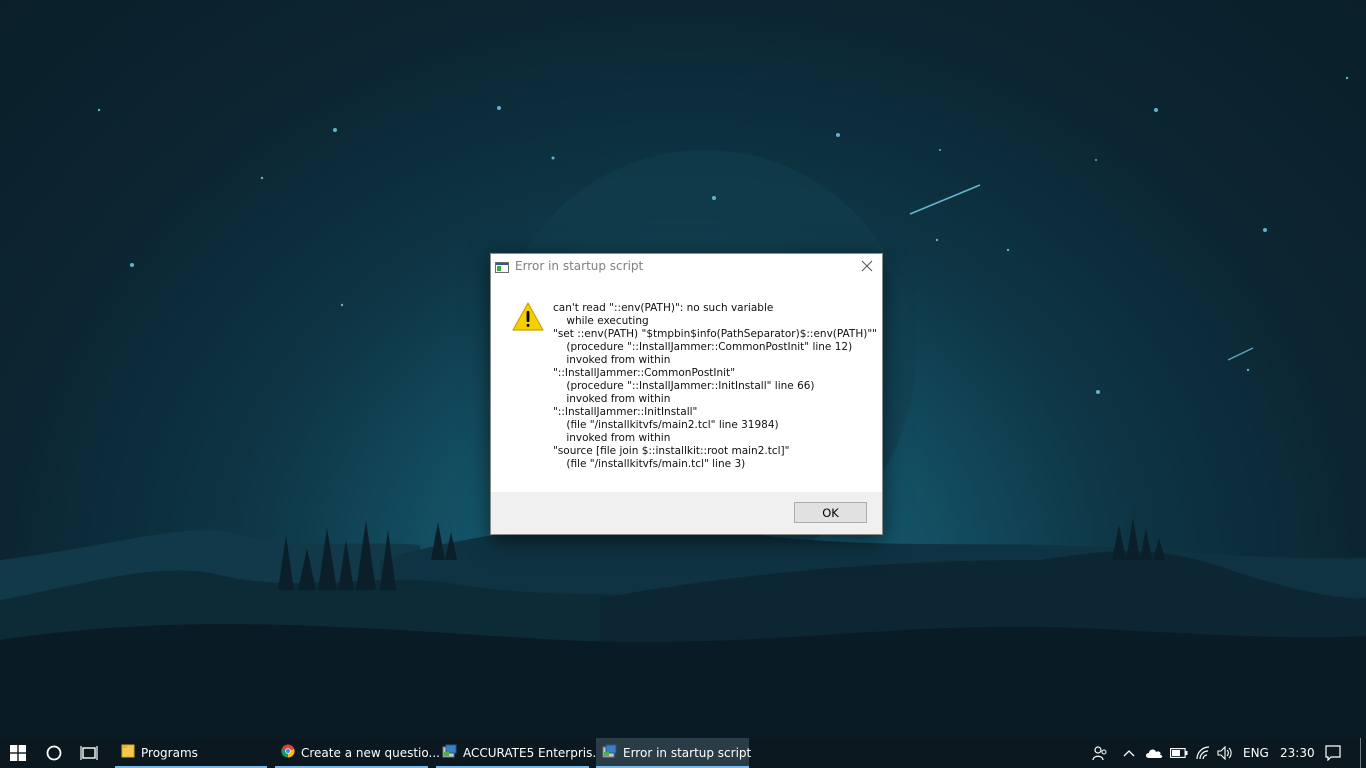 The height and width of the screenshot is (768, 1366). I want to click on dialog-footer: OK, so click(686, 513).